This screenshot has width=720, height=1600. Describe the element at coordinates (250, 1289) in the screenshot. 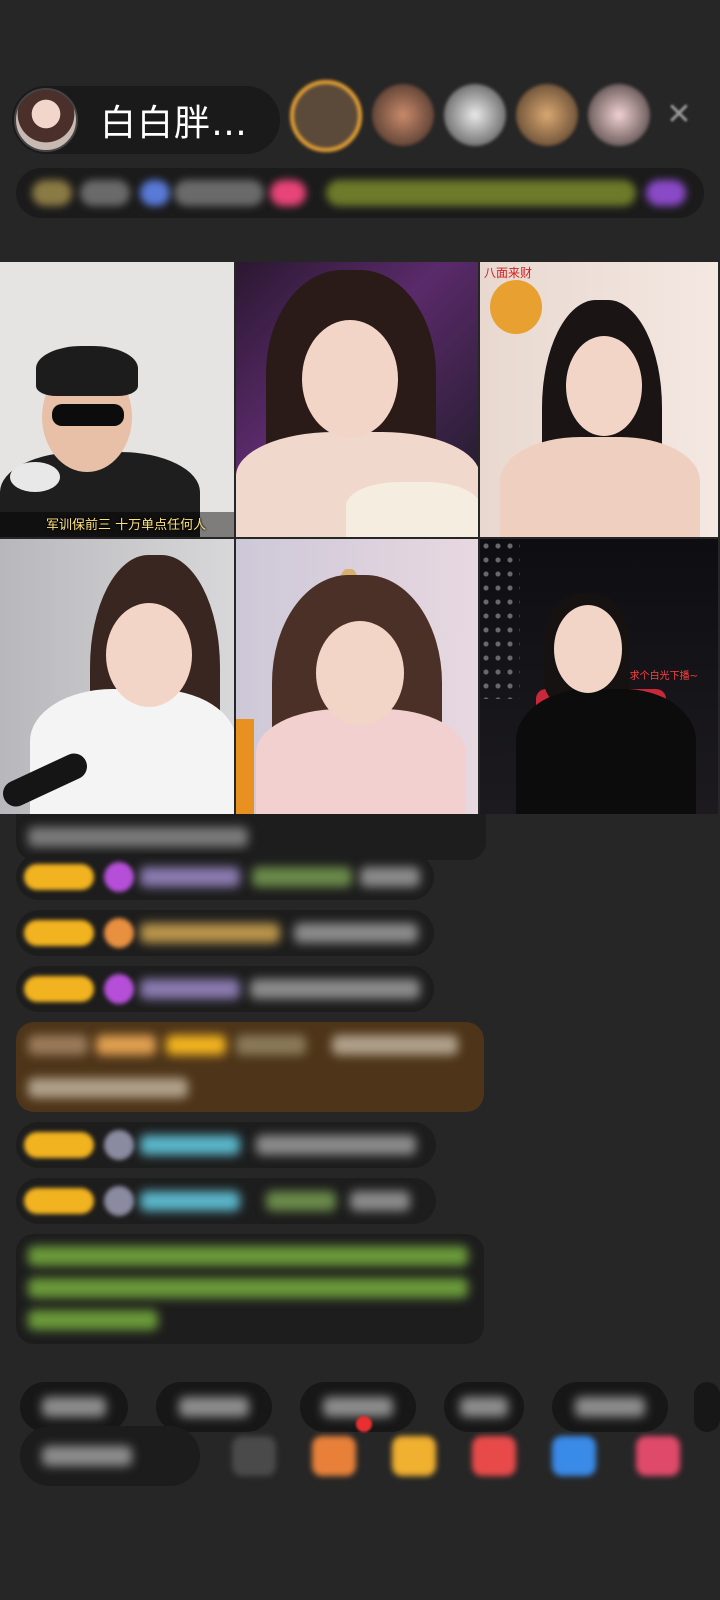

I see `system-notice` at that location.